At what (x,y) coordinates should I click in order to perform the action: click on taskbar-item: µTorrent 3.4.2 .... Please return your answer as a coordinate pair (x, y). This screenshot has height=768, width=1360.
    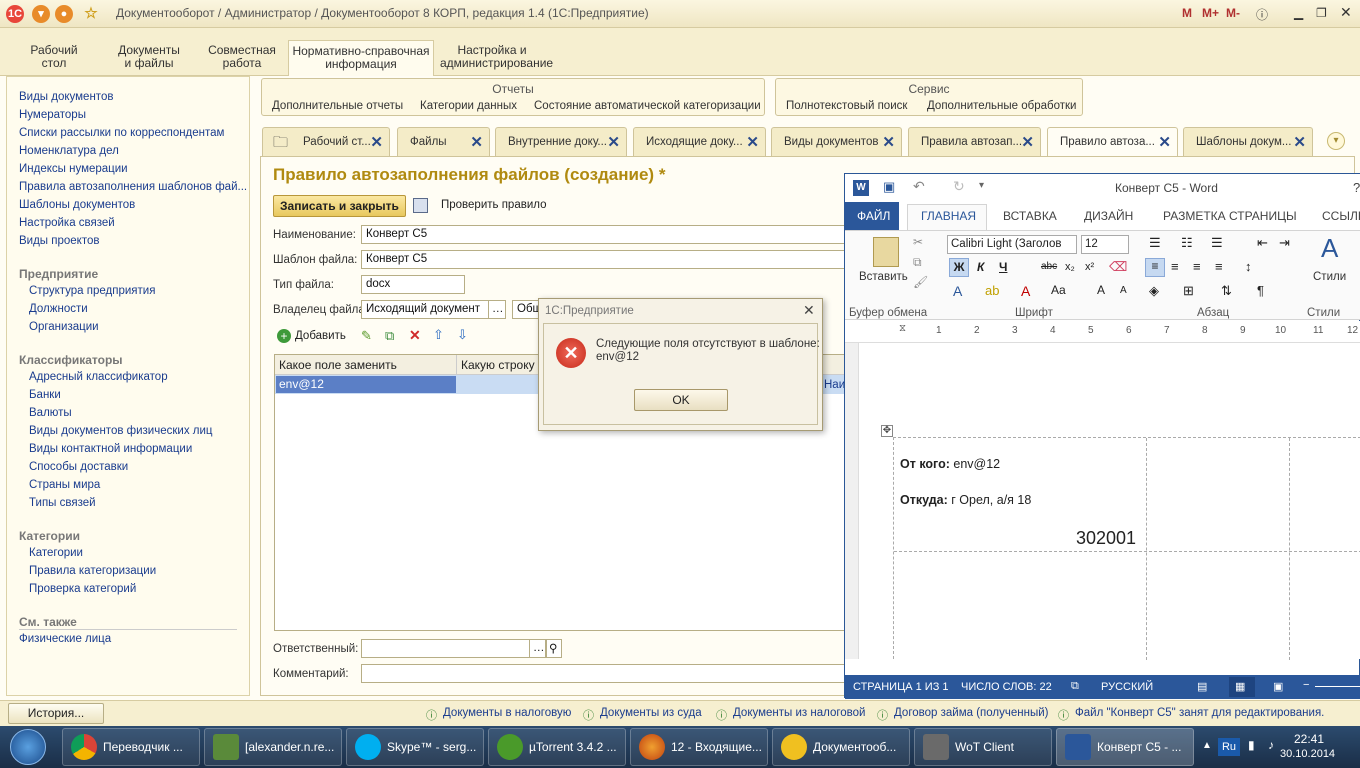
    Looking at the image, I should click on (557, 747).